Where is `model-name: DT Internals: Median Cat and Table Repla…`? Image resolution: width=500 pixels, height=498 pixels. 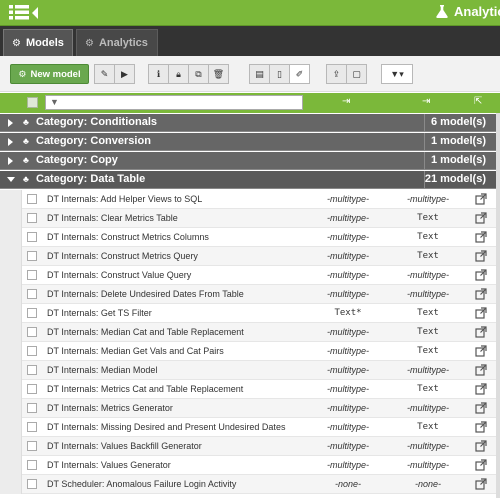 model-name: DT Internals: Median Cat and Table Repla… is located at coordinates (145, 332).